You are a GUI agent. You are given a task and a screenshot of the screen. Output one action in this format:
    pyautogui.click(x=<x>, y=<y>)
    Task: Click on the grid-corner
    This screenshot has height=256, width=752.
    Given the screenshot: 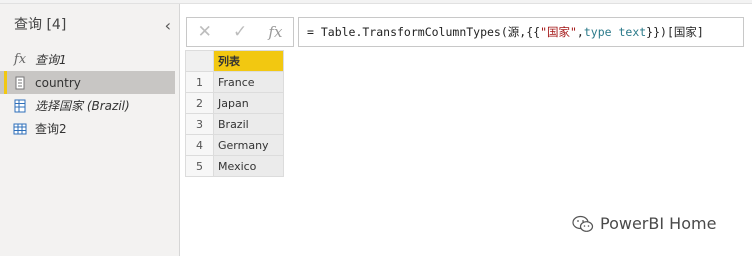 What is the action you would take?
    pyautogui.click(x=199, y=61)
    